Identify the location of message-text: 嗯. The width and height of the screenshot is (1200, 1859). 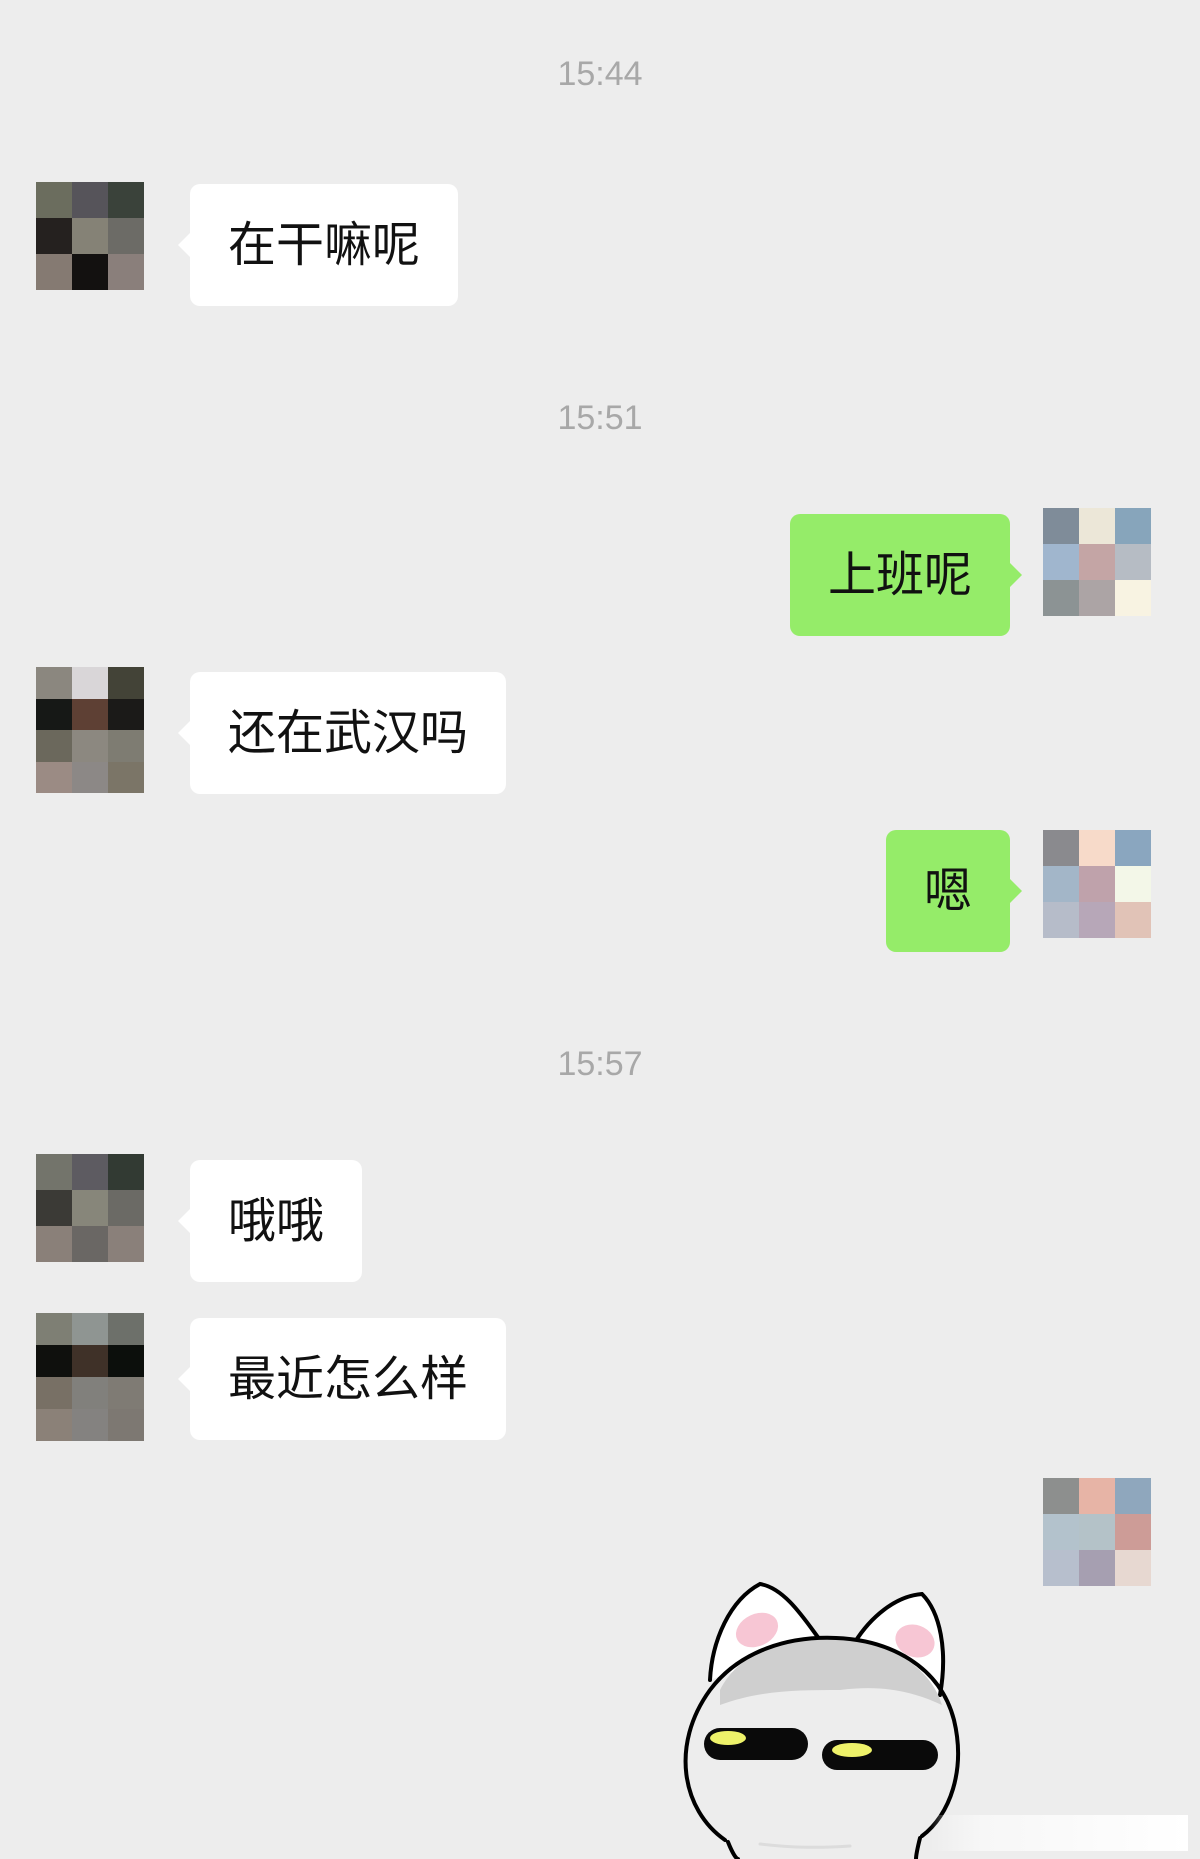
(947, 891).